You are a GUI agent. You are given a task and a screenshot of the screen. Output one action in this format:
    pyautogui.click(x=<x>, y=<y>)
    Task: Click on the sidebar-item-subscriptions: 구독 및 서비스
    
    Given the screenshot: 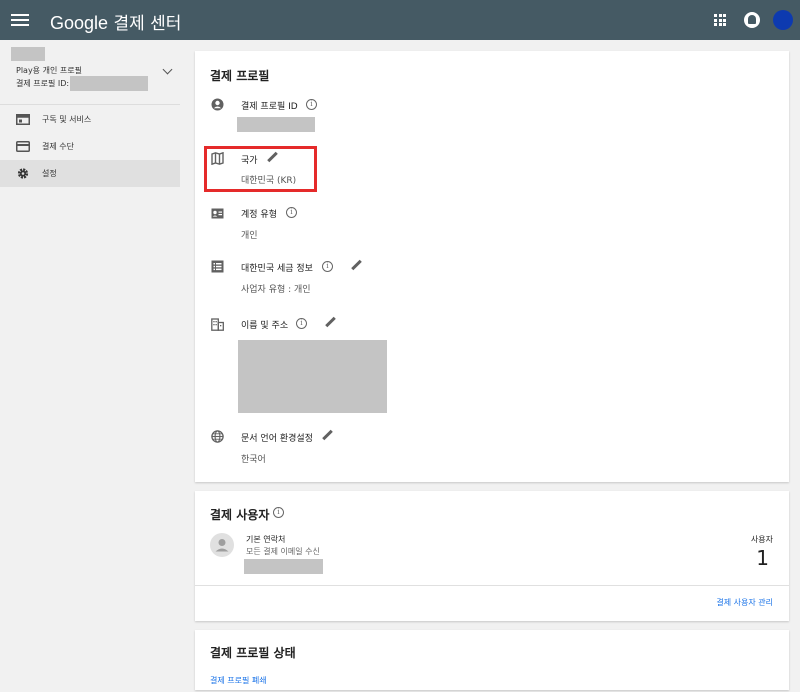 What is the action you would take?
    pyautogui.click(x=90, y=119)
    